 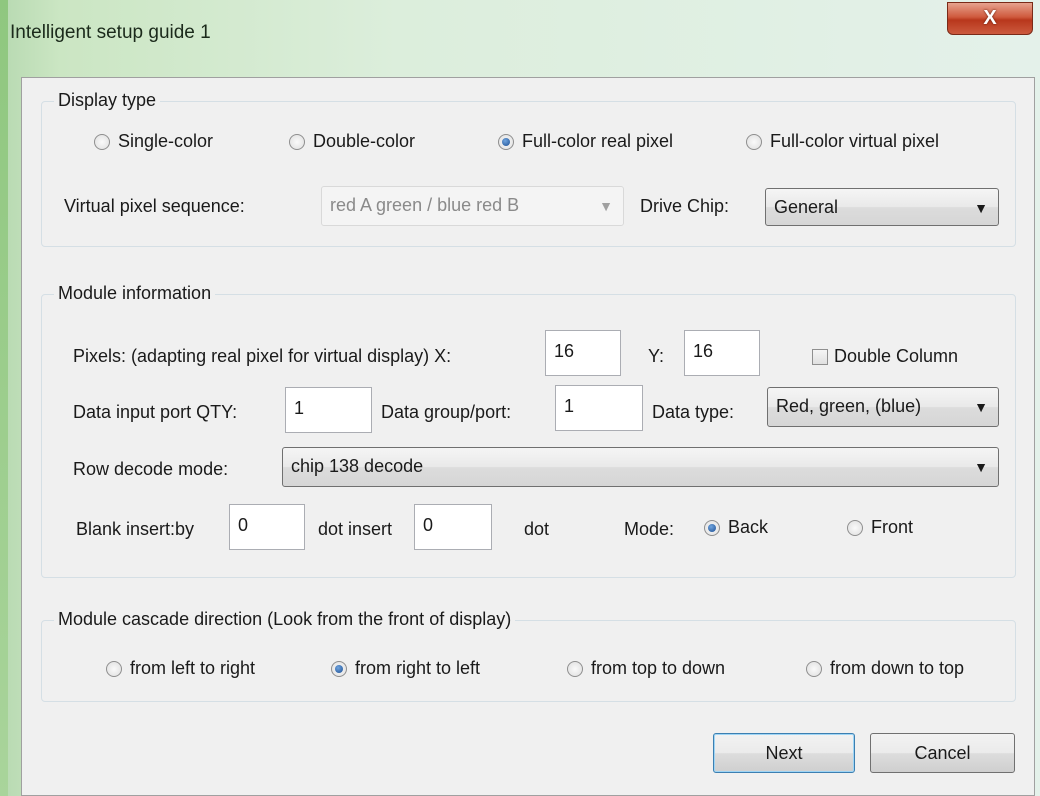 I want to click on close-icon: X, so click(x=990, y=18).